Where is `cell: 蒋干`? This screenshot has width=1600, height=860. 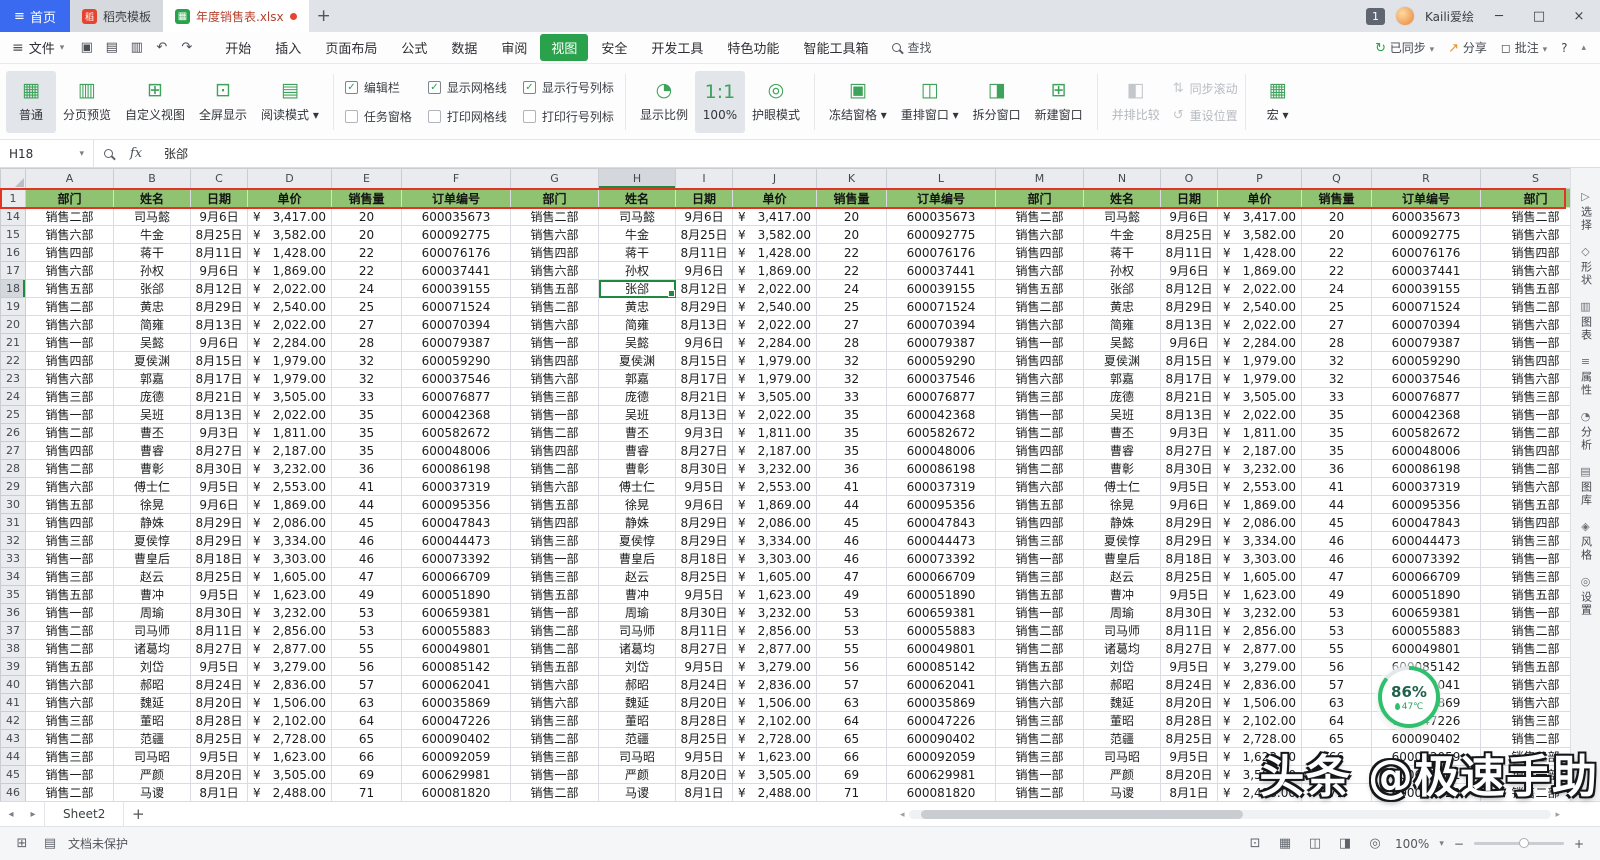
cell: 蒋干 is located at coordinates (152, 252).